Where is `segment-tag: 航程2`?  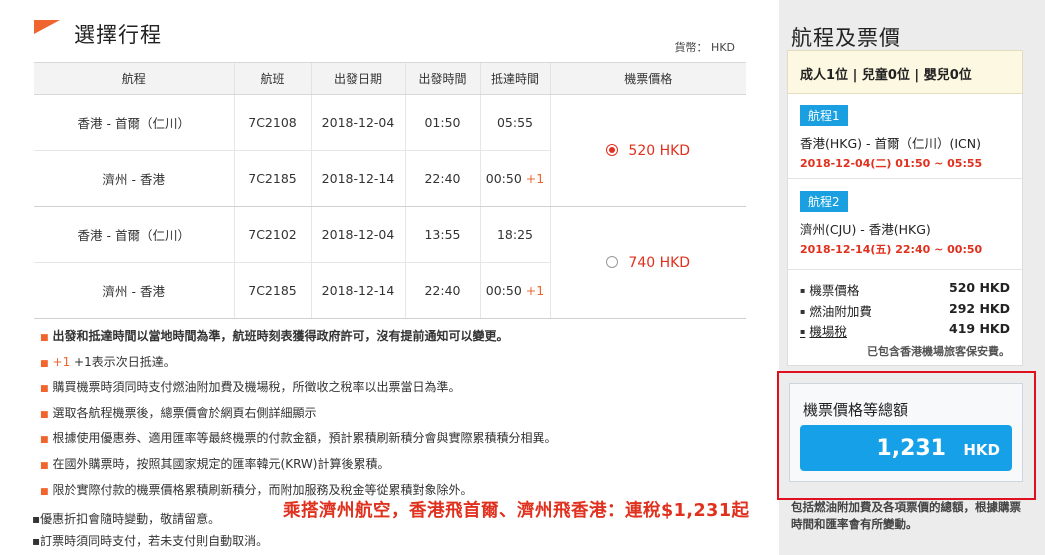
segment-tag: 航程2 is located at coordinates (824, 201).